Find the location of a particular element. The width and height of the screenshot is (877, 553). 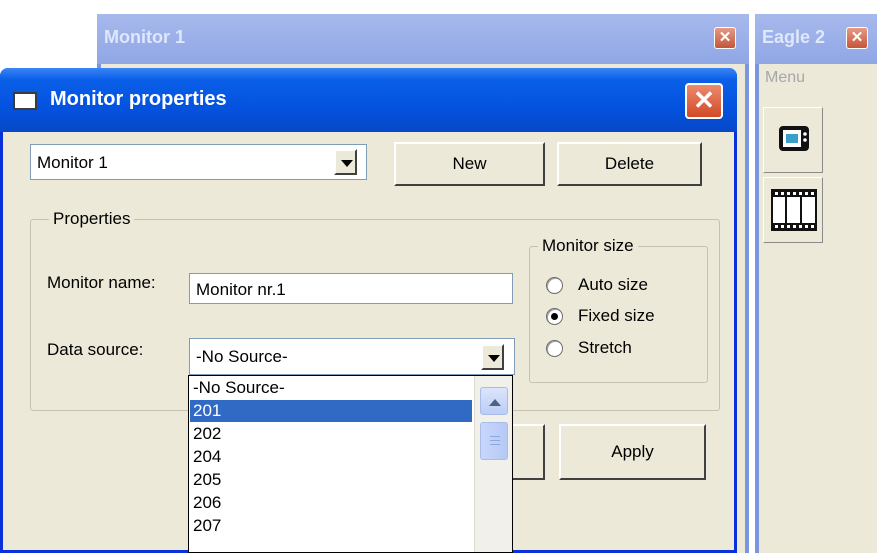

monitor-icon is located at coordinates (794, 138).